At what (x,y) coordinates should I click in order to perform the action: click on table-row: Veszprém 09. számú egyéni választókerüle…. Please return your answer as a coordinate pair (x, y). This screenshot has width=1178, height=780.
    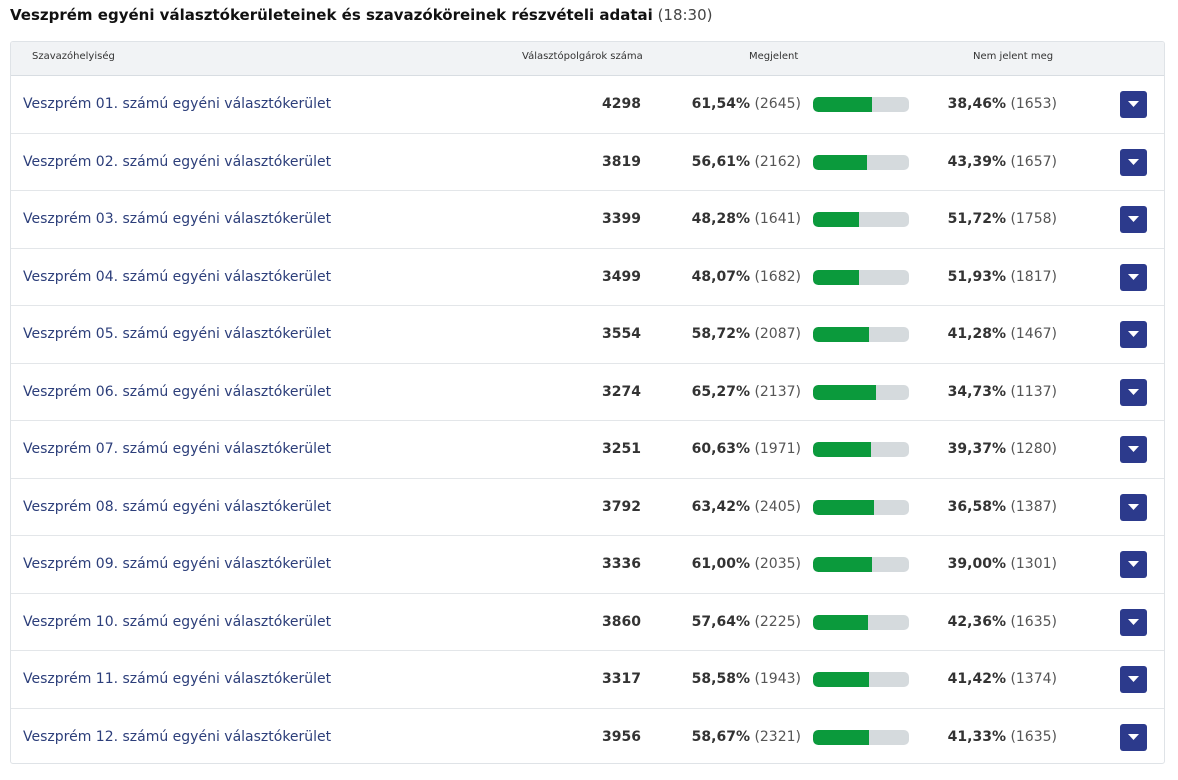
    Looking at the image, I should click on (587, 565).